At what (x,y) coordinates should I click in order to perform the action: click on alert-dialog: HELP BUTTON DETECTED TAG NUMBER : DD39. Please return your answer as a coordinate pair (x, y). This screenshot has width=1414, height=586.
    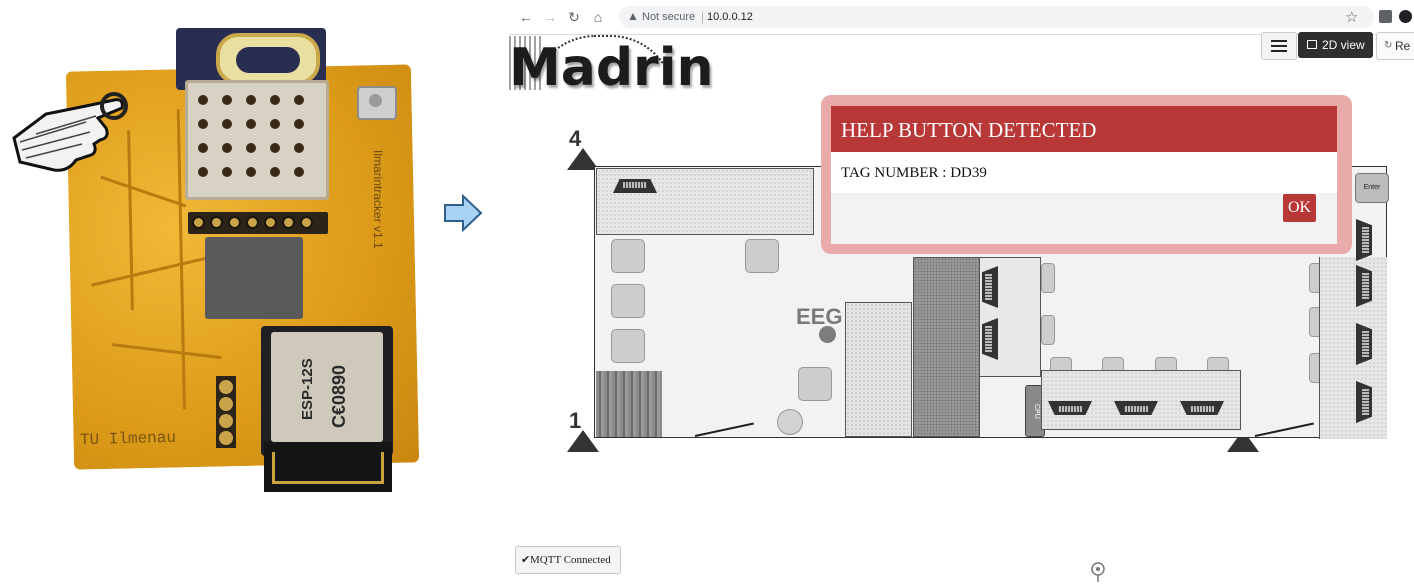
    Looking at the image, I should click on (1084, 175).